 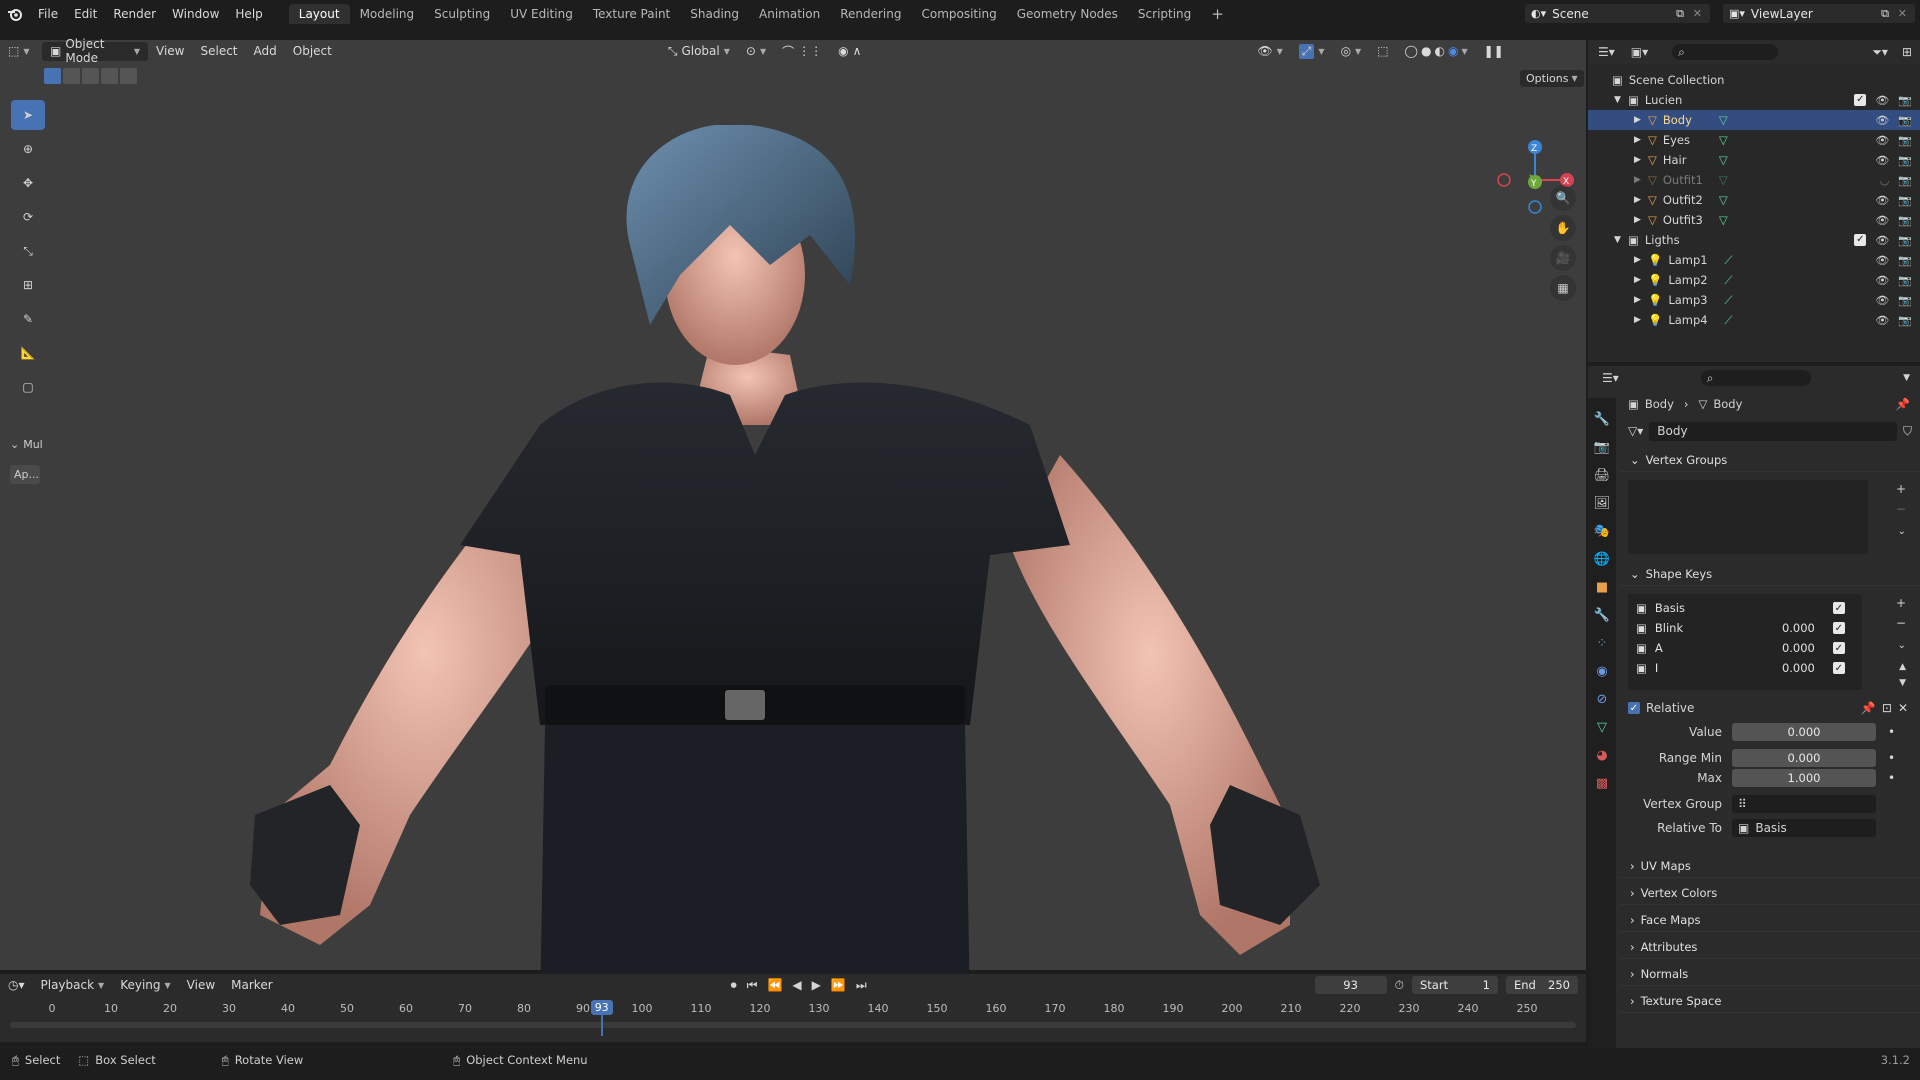 What do you see at coordinates (1754, 80) in the screenshot?
I see `scene-collection-row: ▣ Scene Collection` at bounding box center [1754, 80].